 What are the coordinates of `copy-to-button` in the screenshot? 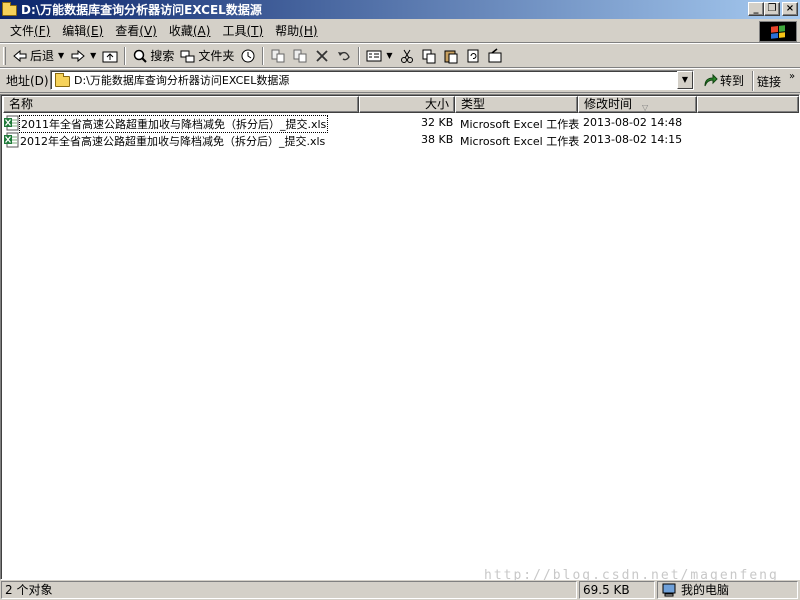 It's located at (300, 56).